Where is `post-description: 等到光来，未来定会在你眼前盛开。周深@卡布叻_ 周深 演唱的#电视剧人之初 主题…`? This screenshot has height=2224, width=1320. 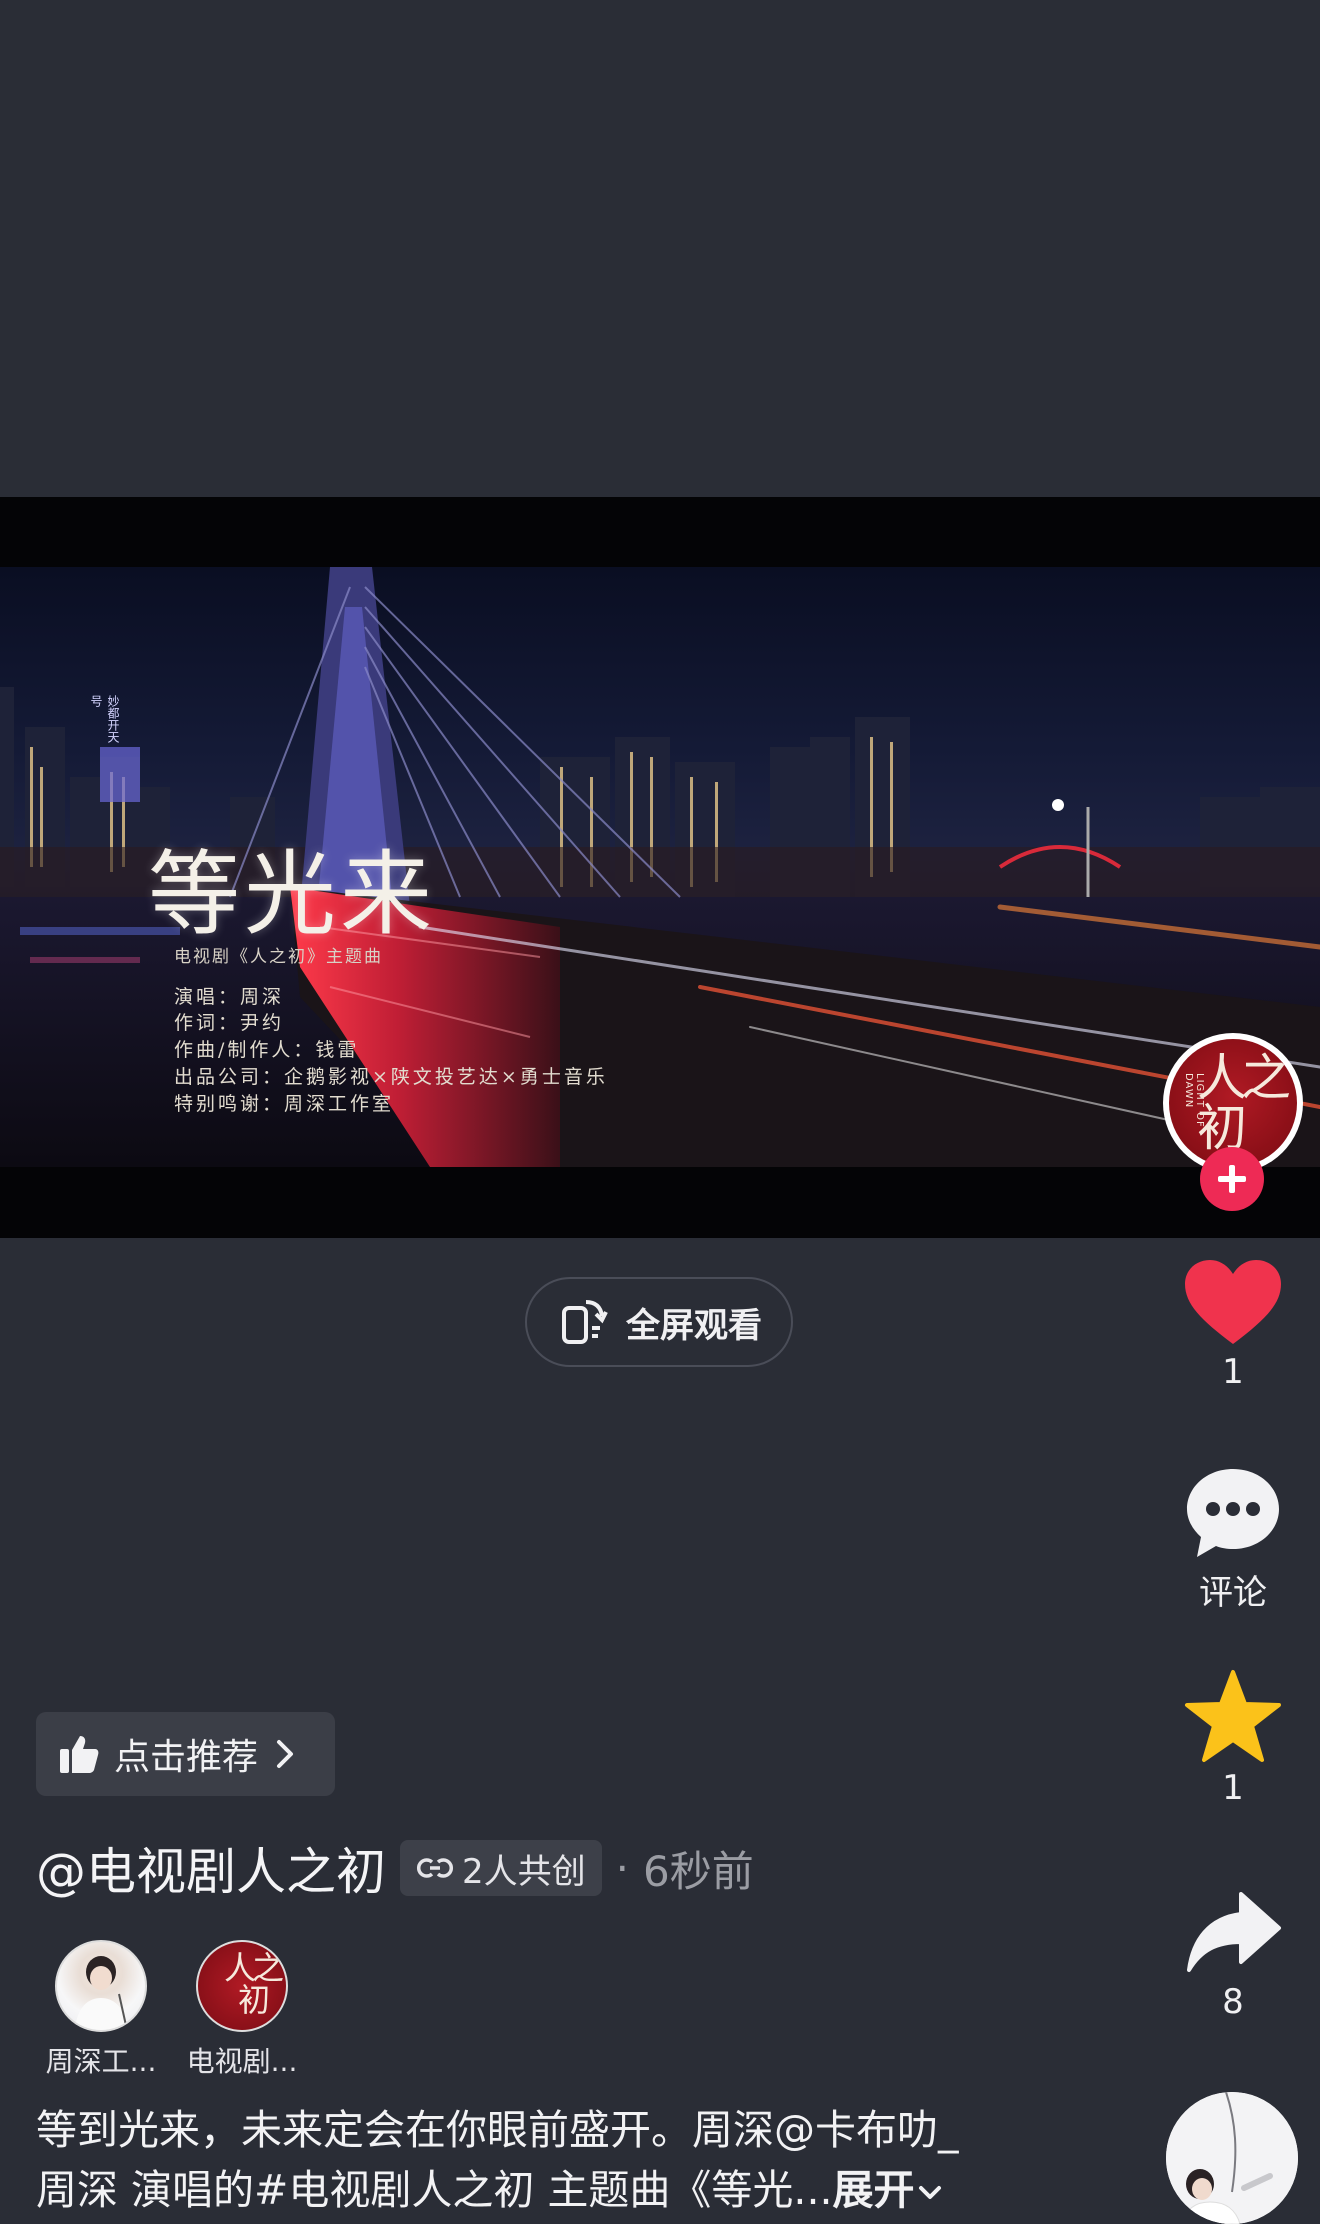 post-description: 等到光来，未来定会在你眼前盛开。周深@卡布叻_ 周深 演唱的#电视剧人之初 主题… is located at coordinates (546, 2160).